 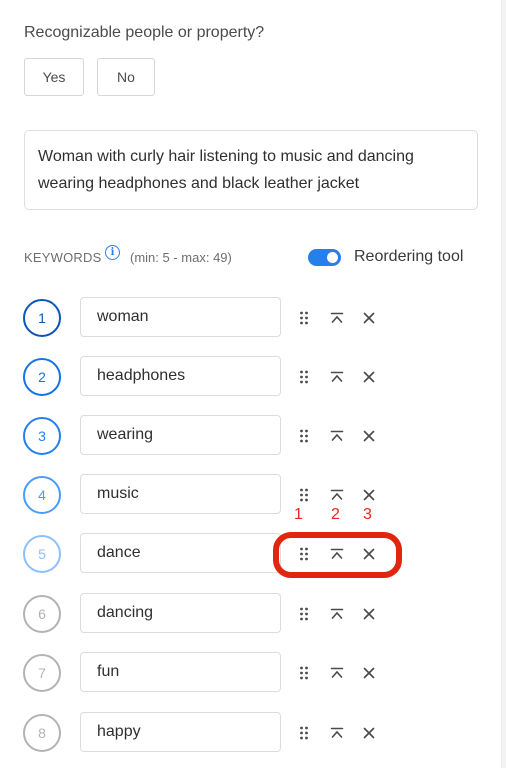 What do you see at coordinates (42, 733) in the screenshot?
I see `keyword-index-badge: 8` at bounding box center [42, 733].